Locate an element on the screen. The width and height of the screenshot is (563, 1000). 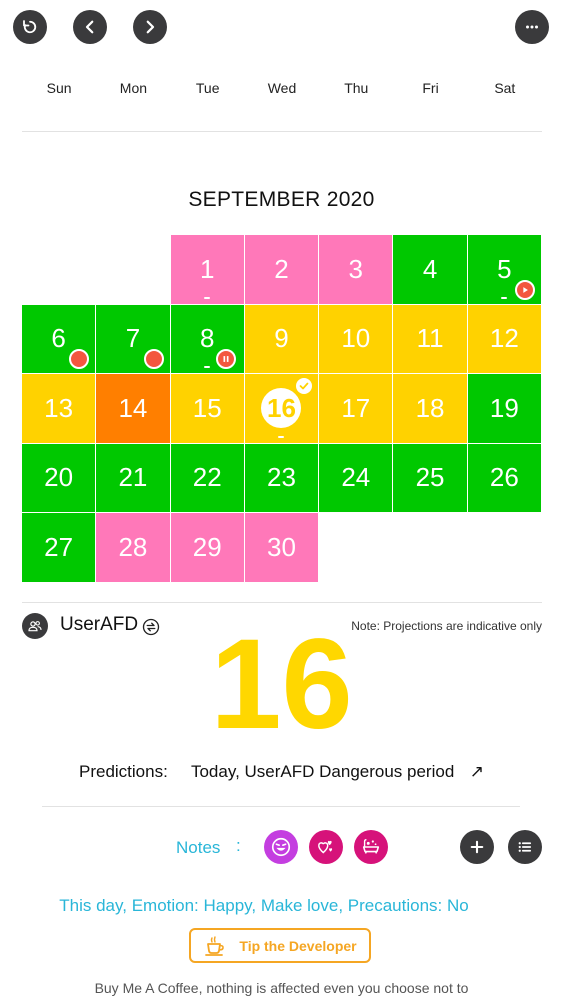
day-number: 27 is located at coordinates (59, 546).